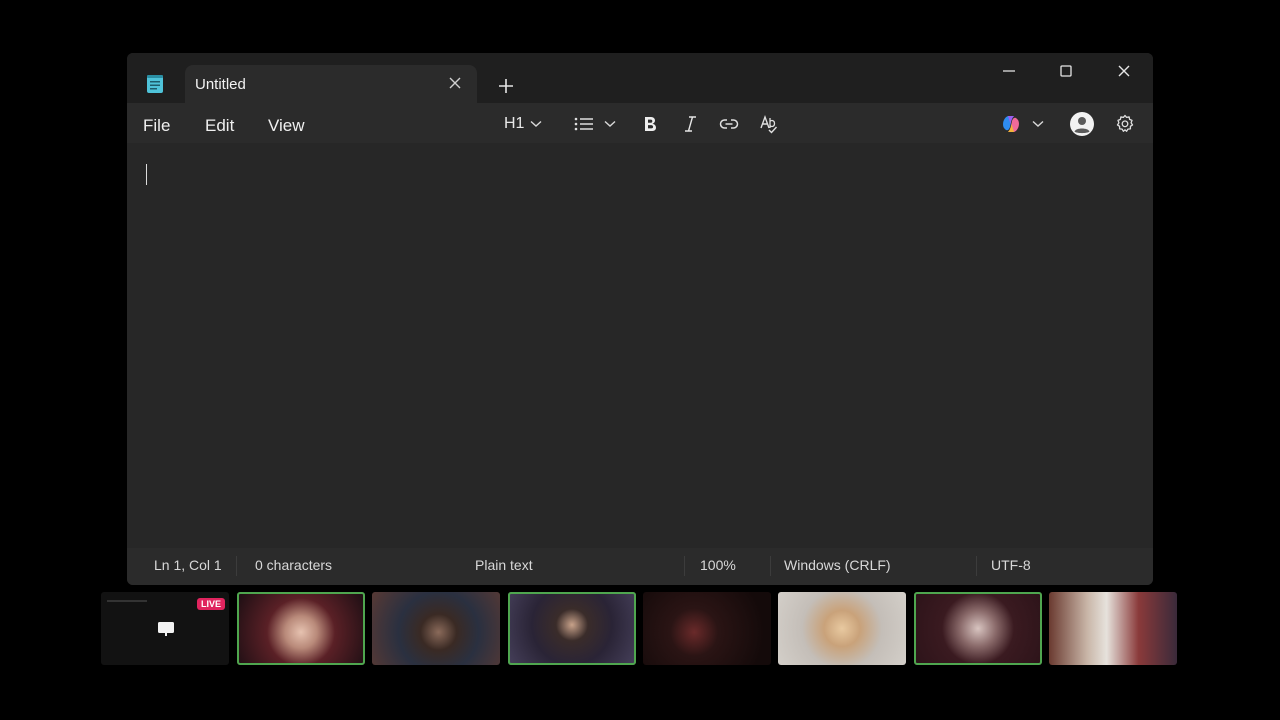  Describe the element at coordinates (640, 78) in the screenshot. I see `title-bar: Untitled` at that location.